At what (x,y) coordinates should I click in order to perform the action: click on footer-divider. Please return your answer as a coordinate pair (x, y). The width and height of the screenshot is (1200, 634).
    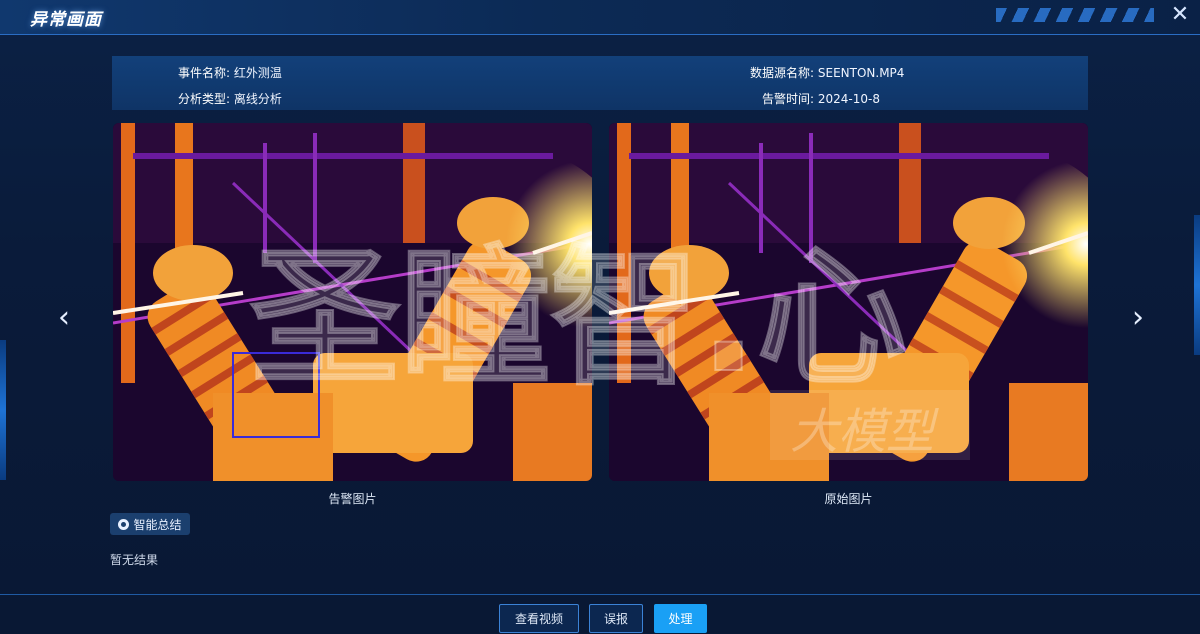
    Looking at the image, I should click on (600, 594).